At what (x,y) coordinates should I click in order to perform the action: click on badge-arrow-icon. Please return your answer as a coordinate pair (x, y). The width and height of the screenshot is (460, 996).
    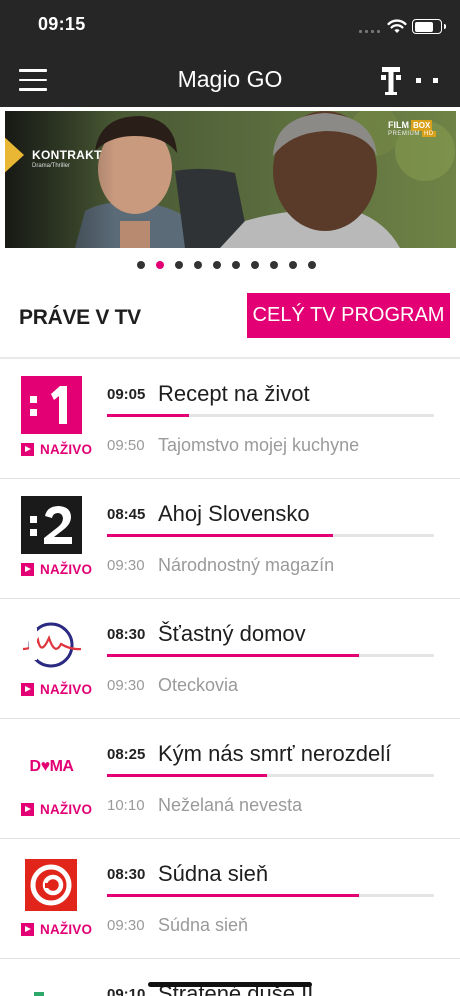
    Looking at the image, I should click on (14, 155).